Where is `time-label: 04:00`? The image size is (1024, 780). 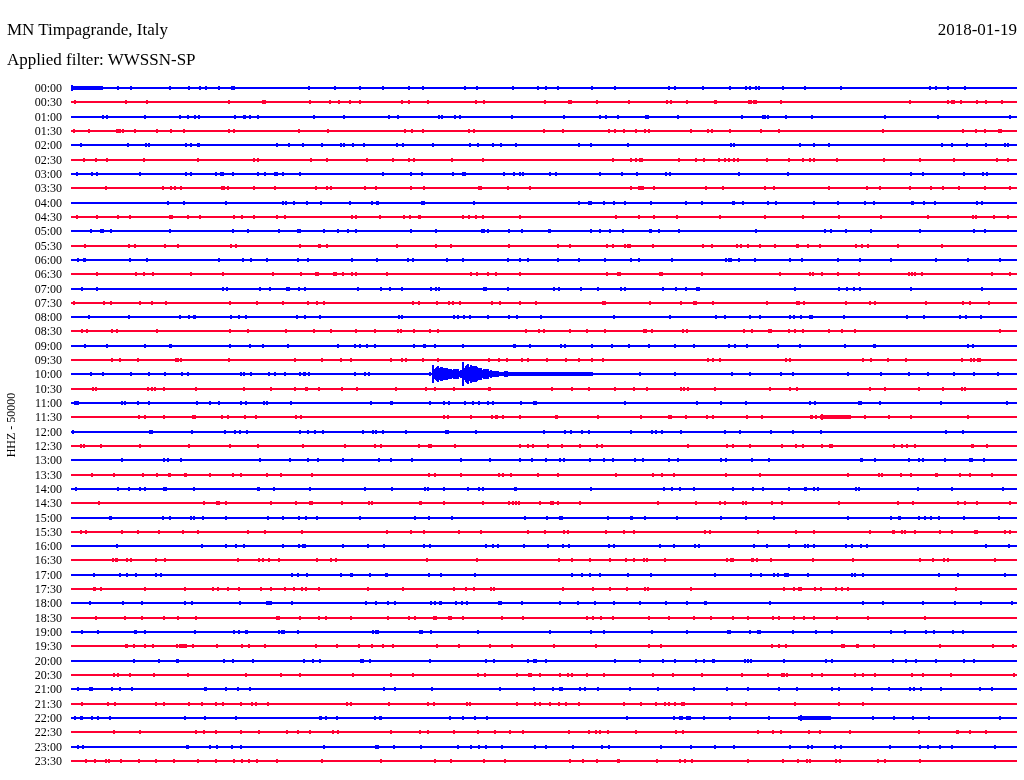 time-label: 04:00 is located at coordinates (47, 202).